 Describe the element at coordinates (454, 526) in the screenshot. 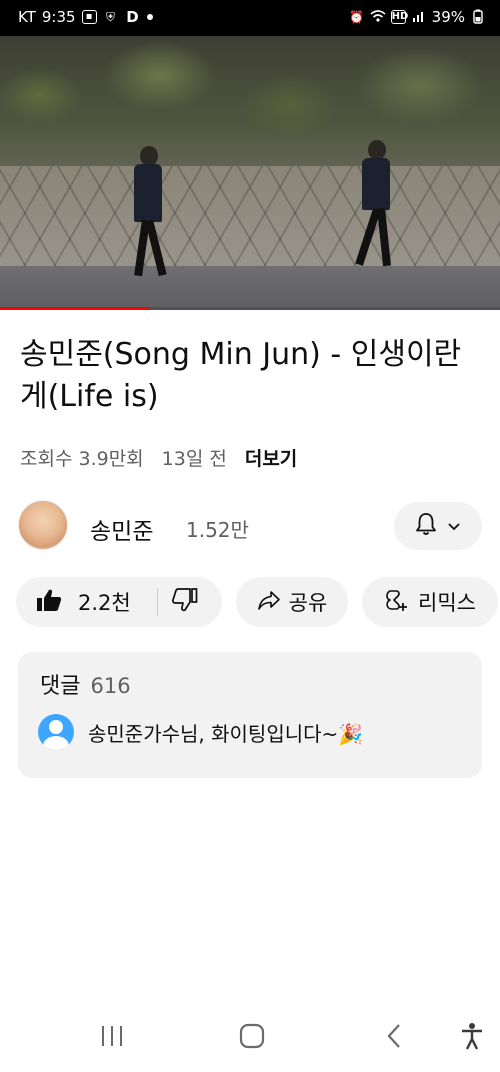

I see `chevron-down-icon` at that location.